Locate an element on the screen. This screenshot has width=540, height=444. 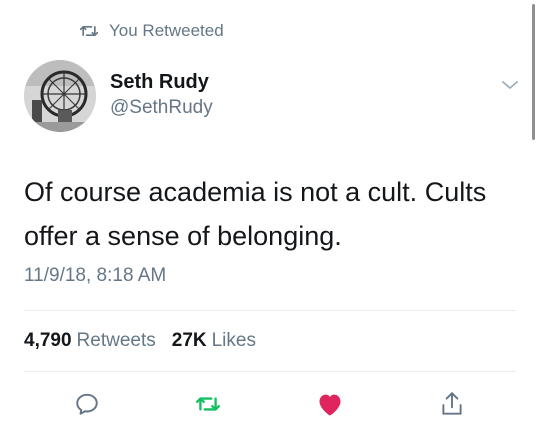
like-button is located at coordinates (330, 404).